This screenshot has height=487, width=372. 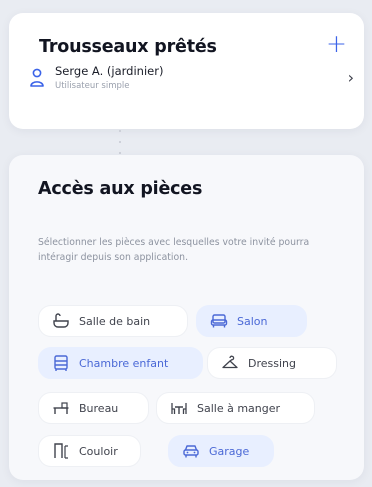 I want to click on room-chip-label: Dressing, so click(x=272, y=363).